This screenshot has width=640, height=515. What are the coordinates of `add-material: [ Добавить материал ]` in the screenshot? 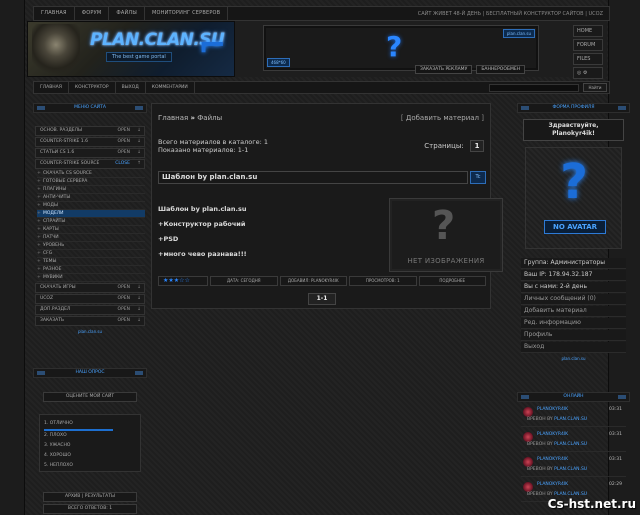 It's located at (442, 118).